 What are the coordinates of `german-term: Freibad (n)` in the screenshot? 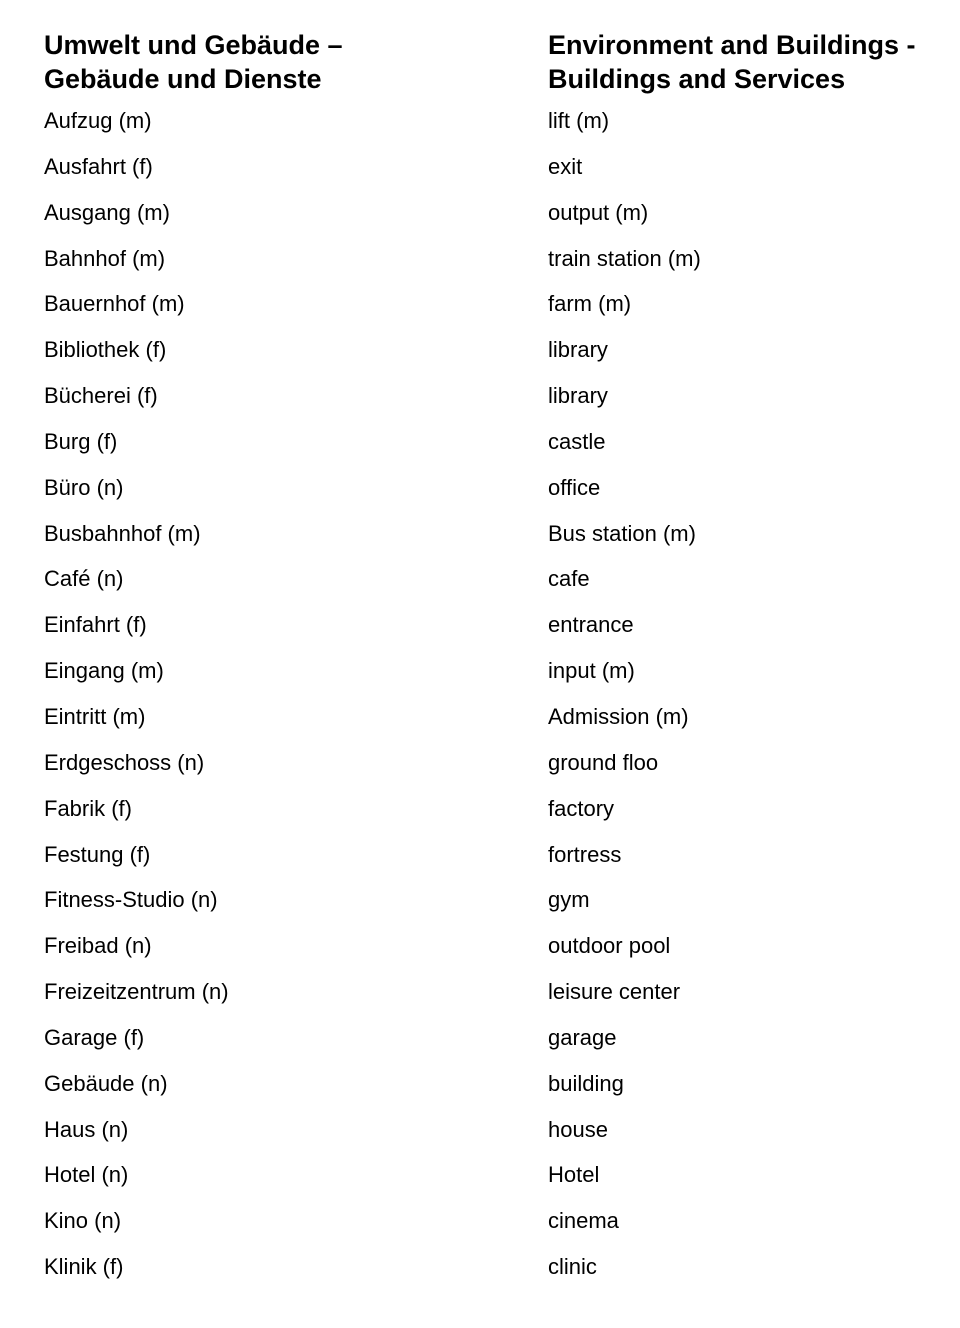 It's located at (98, 946).